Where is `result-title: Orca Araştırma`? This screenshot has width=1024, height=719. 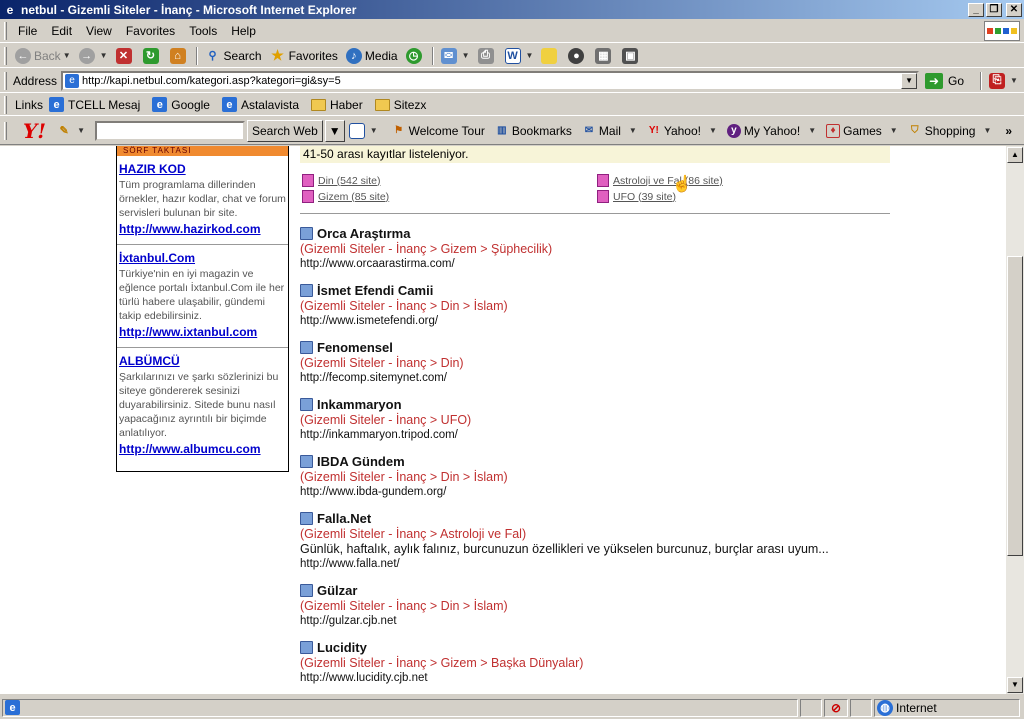
result-title: Orca Araştırma is located at coordinates (600, 233).